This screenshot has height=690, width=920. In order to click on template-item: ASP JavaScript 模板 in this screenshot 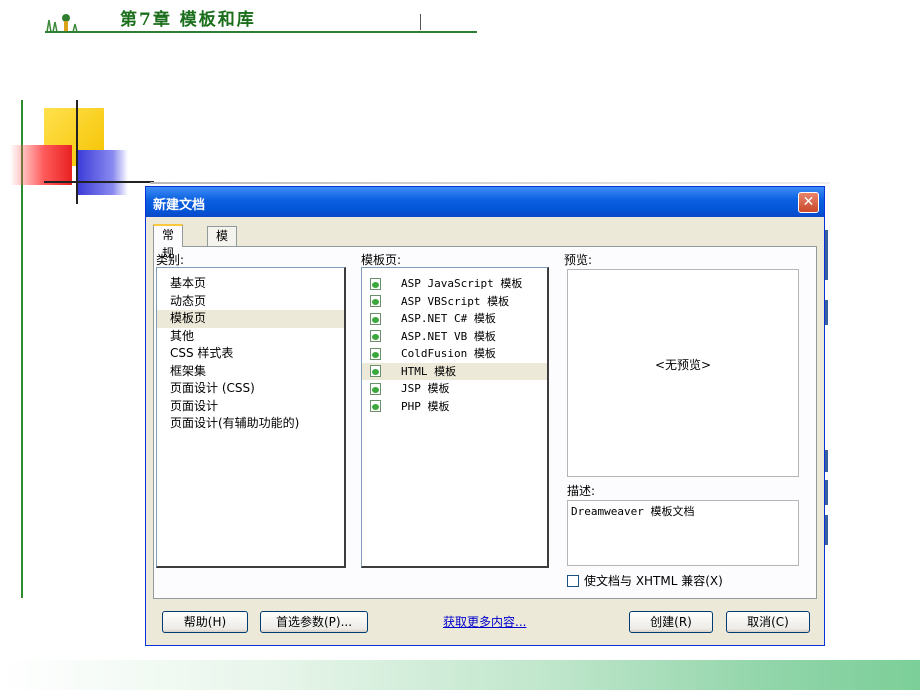, I will do `click(454, 284)`.